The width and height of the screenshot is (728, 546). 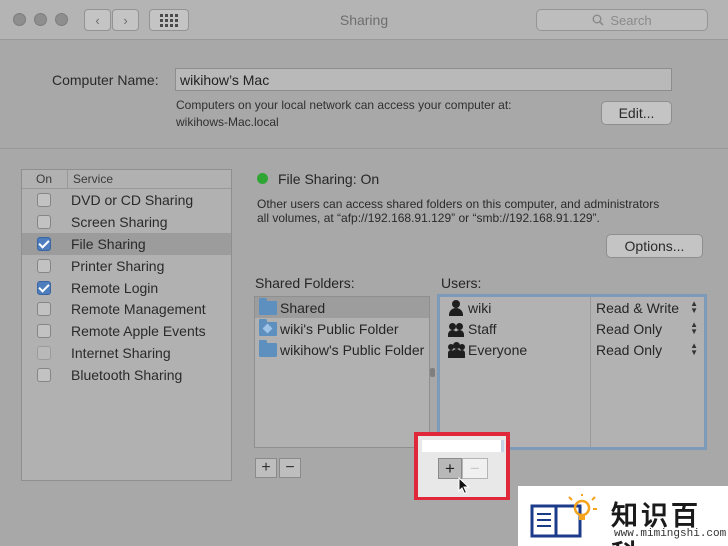 What do you see at coordinates (105, 80) in the screenshot?
I see `computer-name-label: Computer Name:` at bounding box center [105, 80].